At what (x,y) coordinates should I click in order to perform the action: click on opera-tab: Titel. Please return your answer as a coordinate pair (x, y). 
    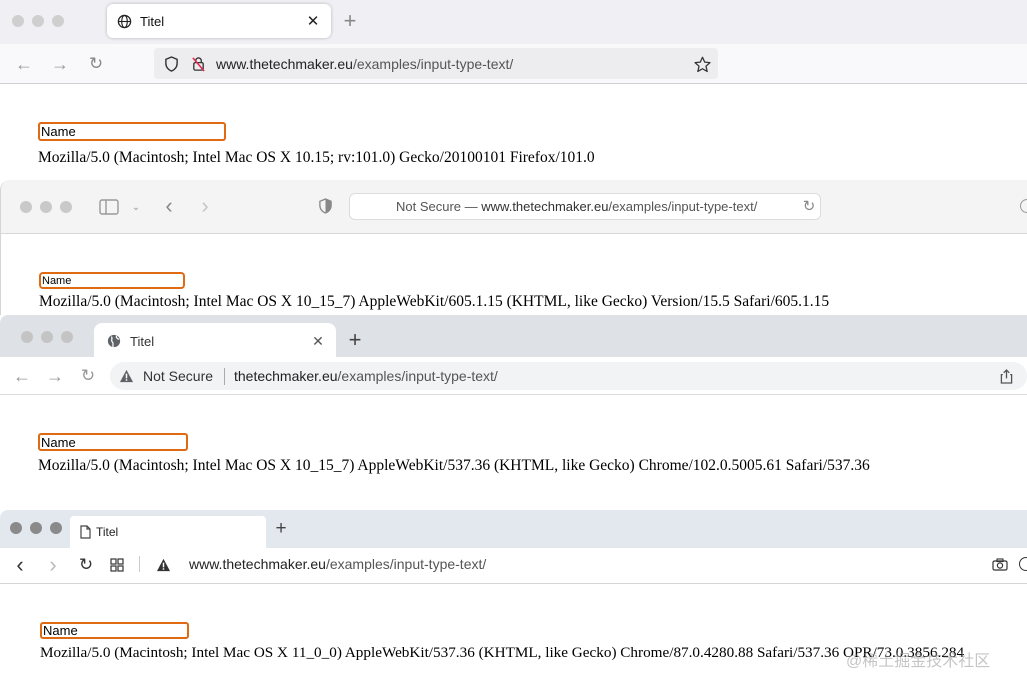
    Looking at the image, I should click on (168, 532).